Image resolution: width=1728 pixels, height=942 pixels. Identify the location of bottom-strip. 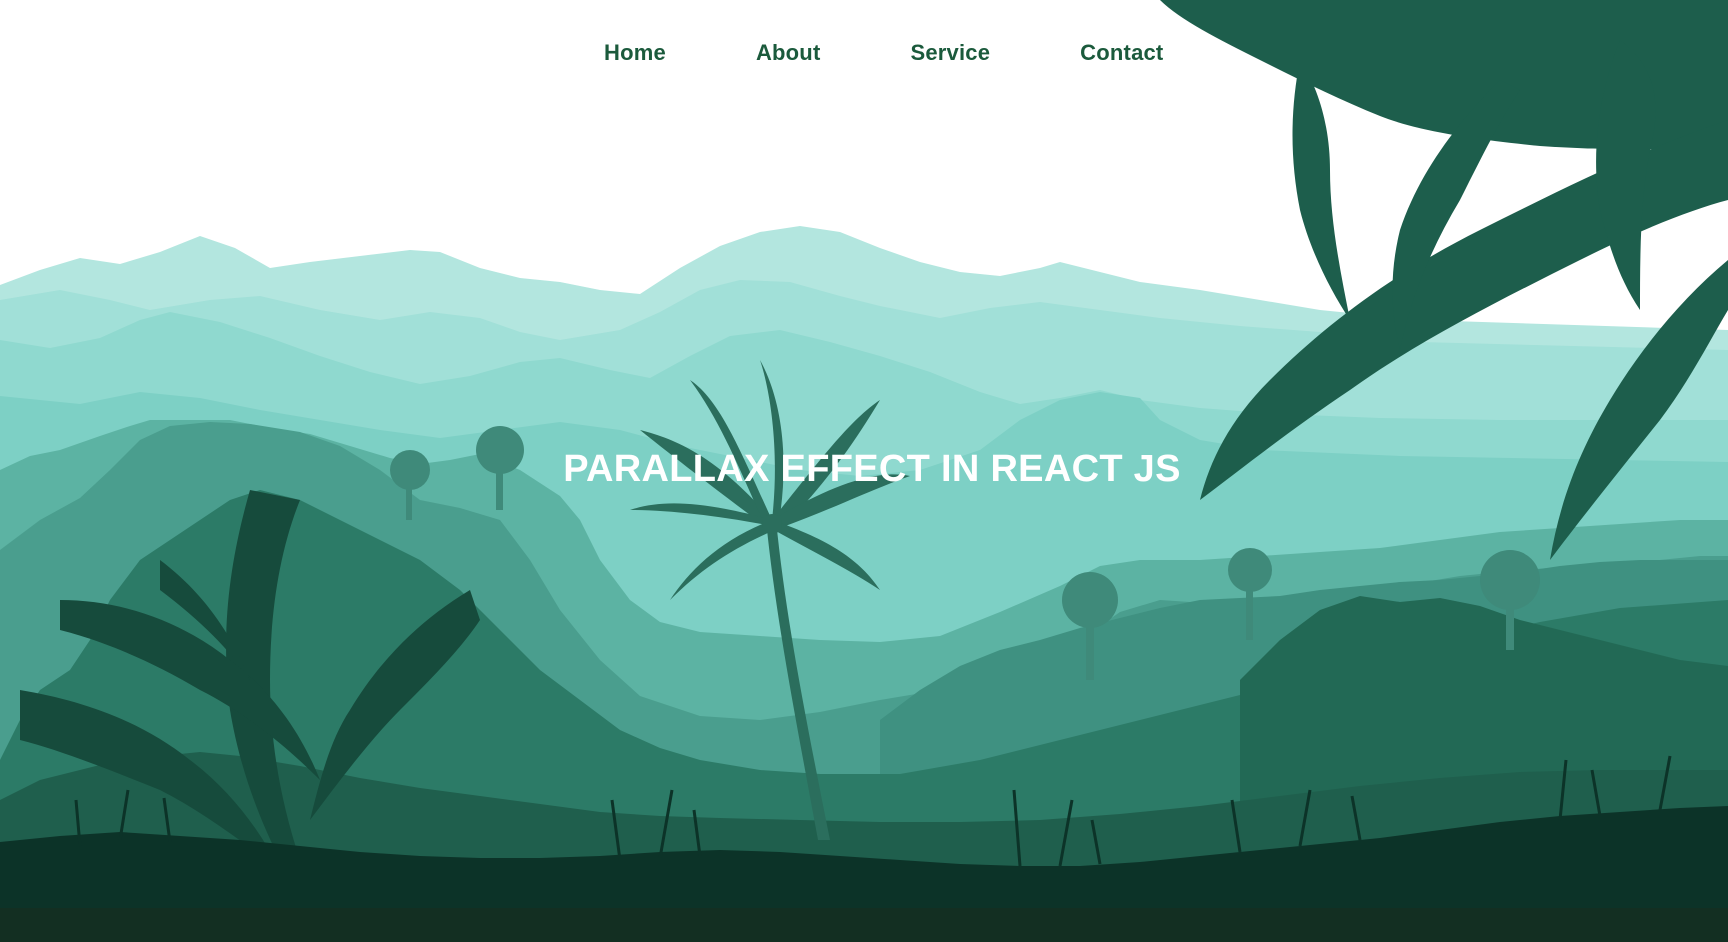
(864, 925).